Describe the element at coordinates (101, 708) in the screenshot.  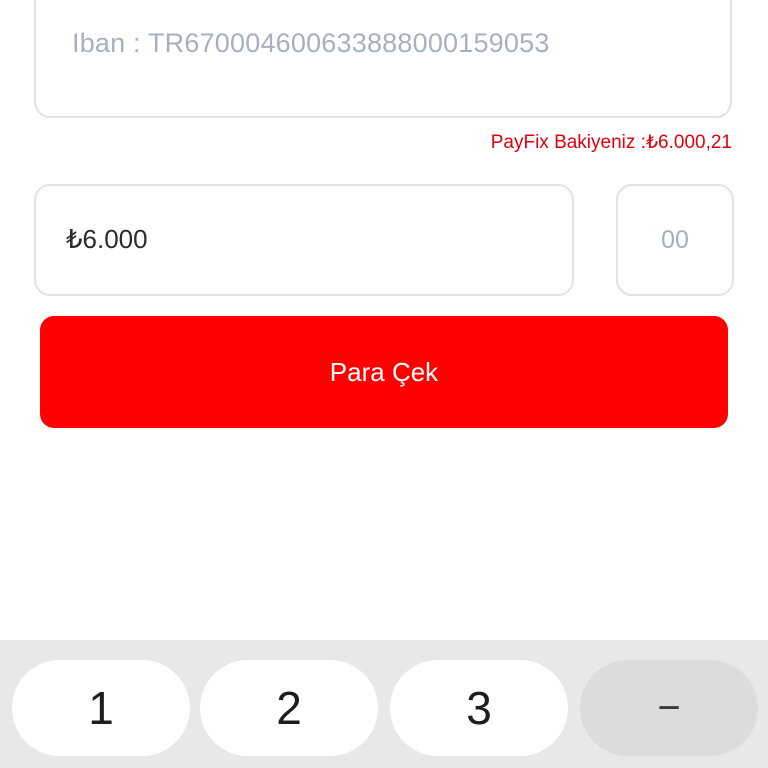
I see `key-1: 1` at that location.